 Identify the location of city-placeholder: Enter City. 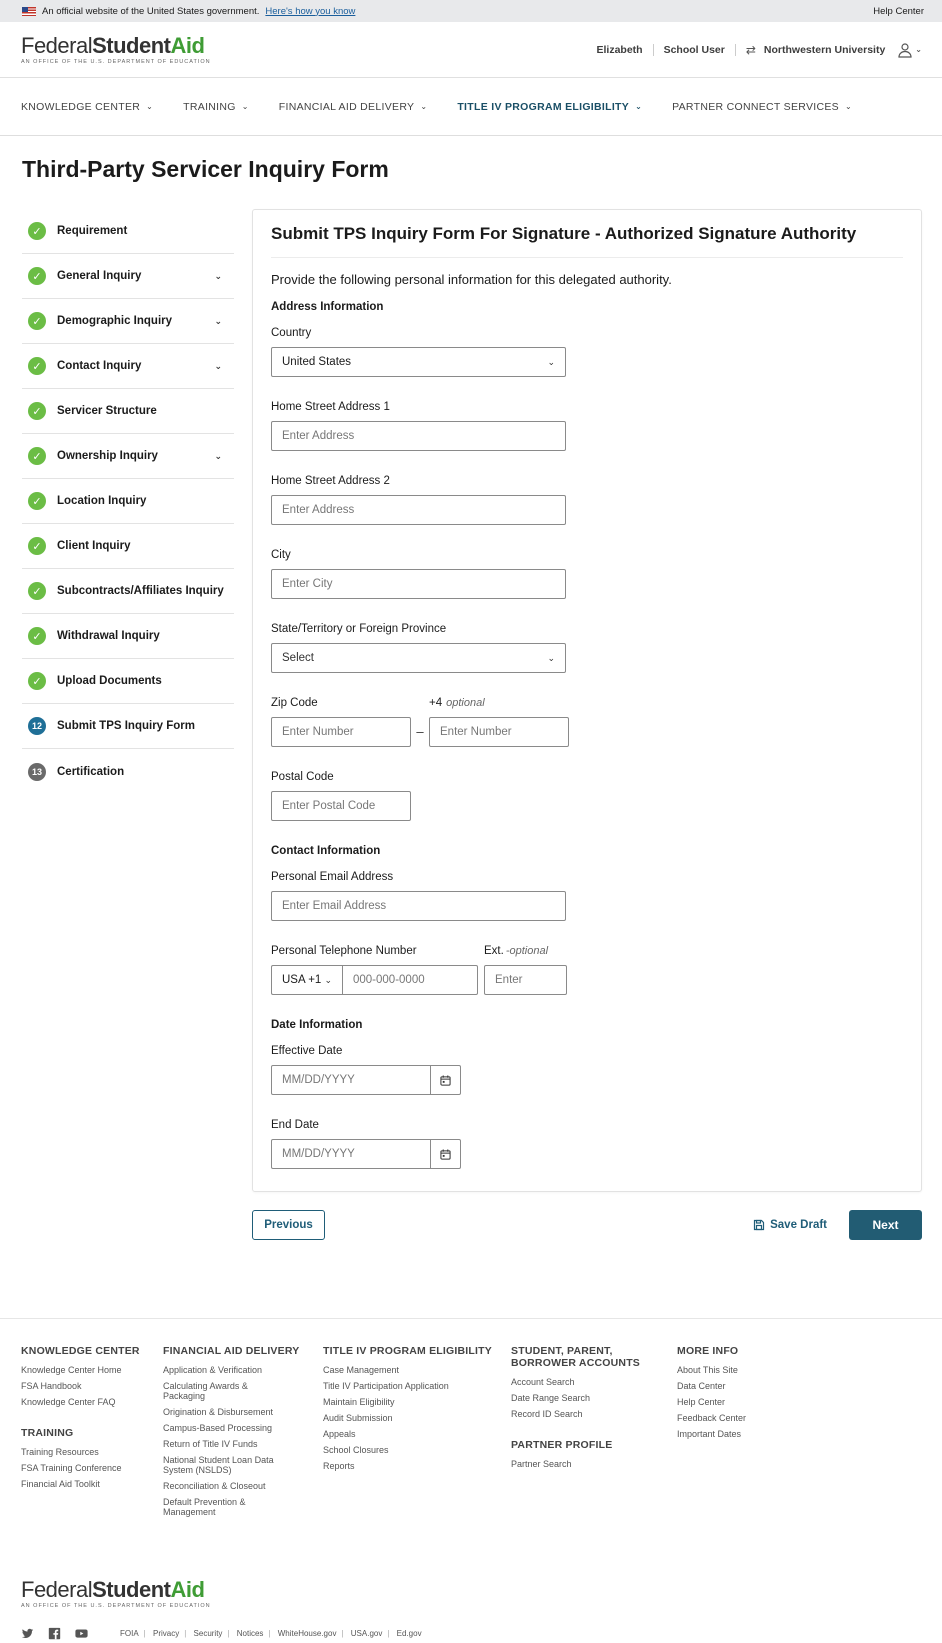
(307, 584).